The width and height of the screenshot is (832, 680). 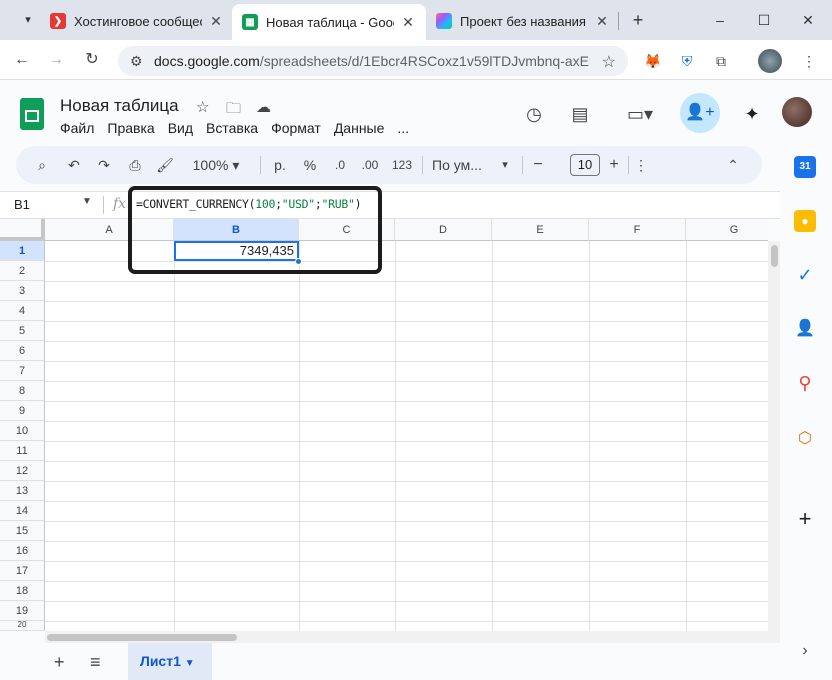 I want to click on horizontal-scrollbar, so click(x=412, y=637).